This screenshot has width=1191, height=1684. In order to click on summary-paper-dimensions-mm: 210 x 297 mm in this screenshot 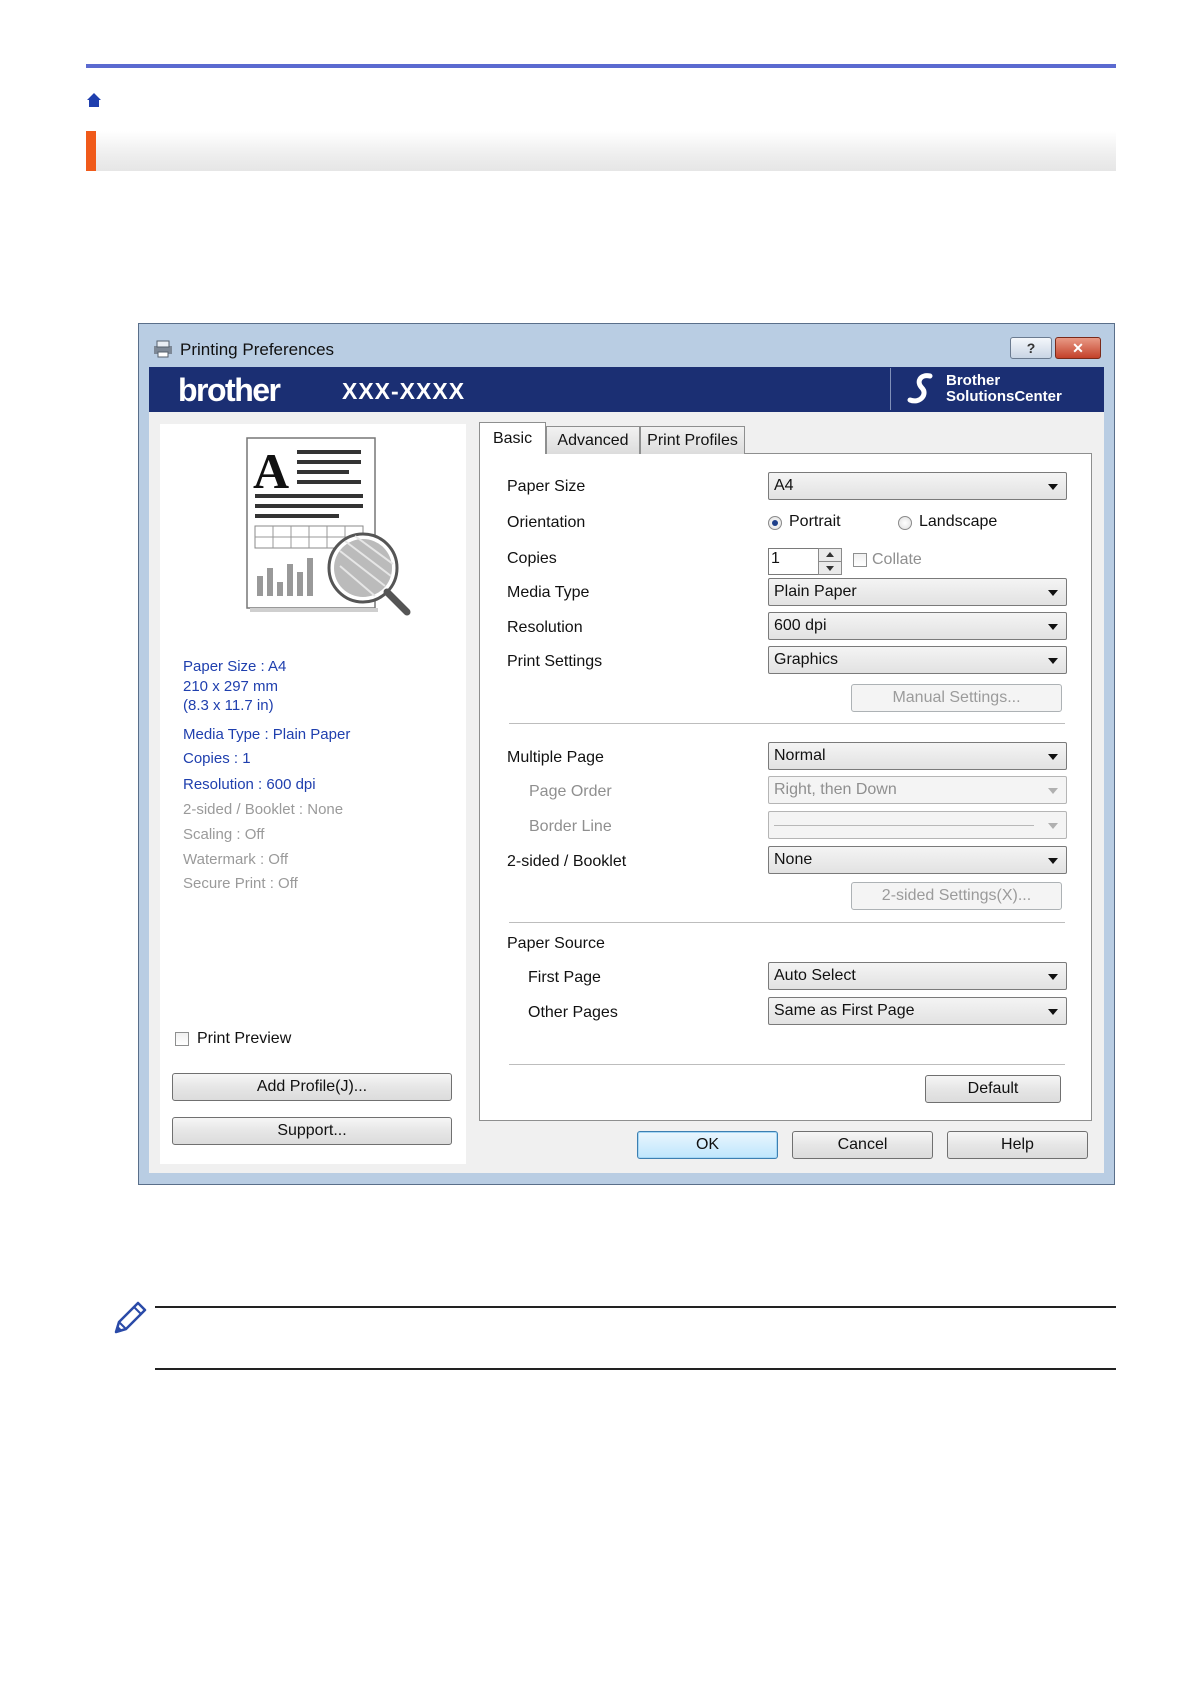, I will do `click(231, 686)`.